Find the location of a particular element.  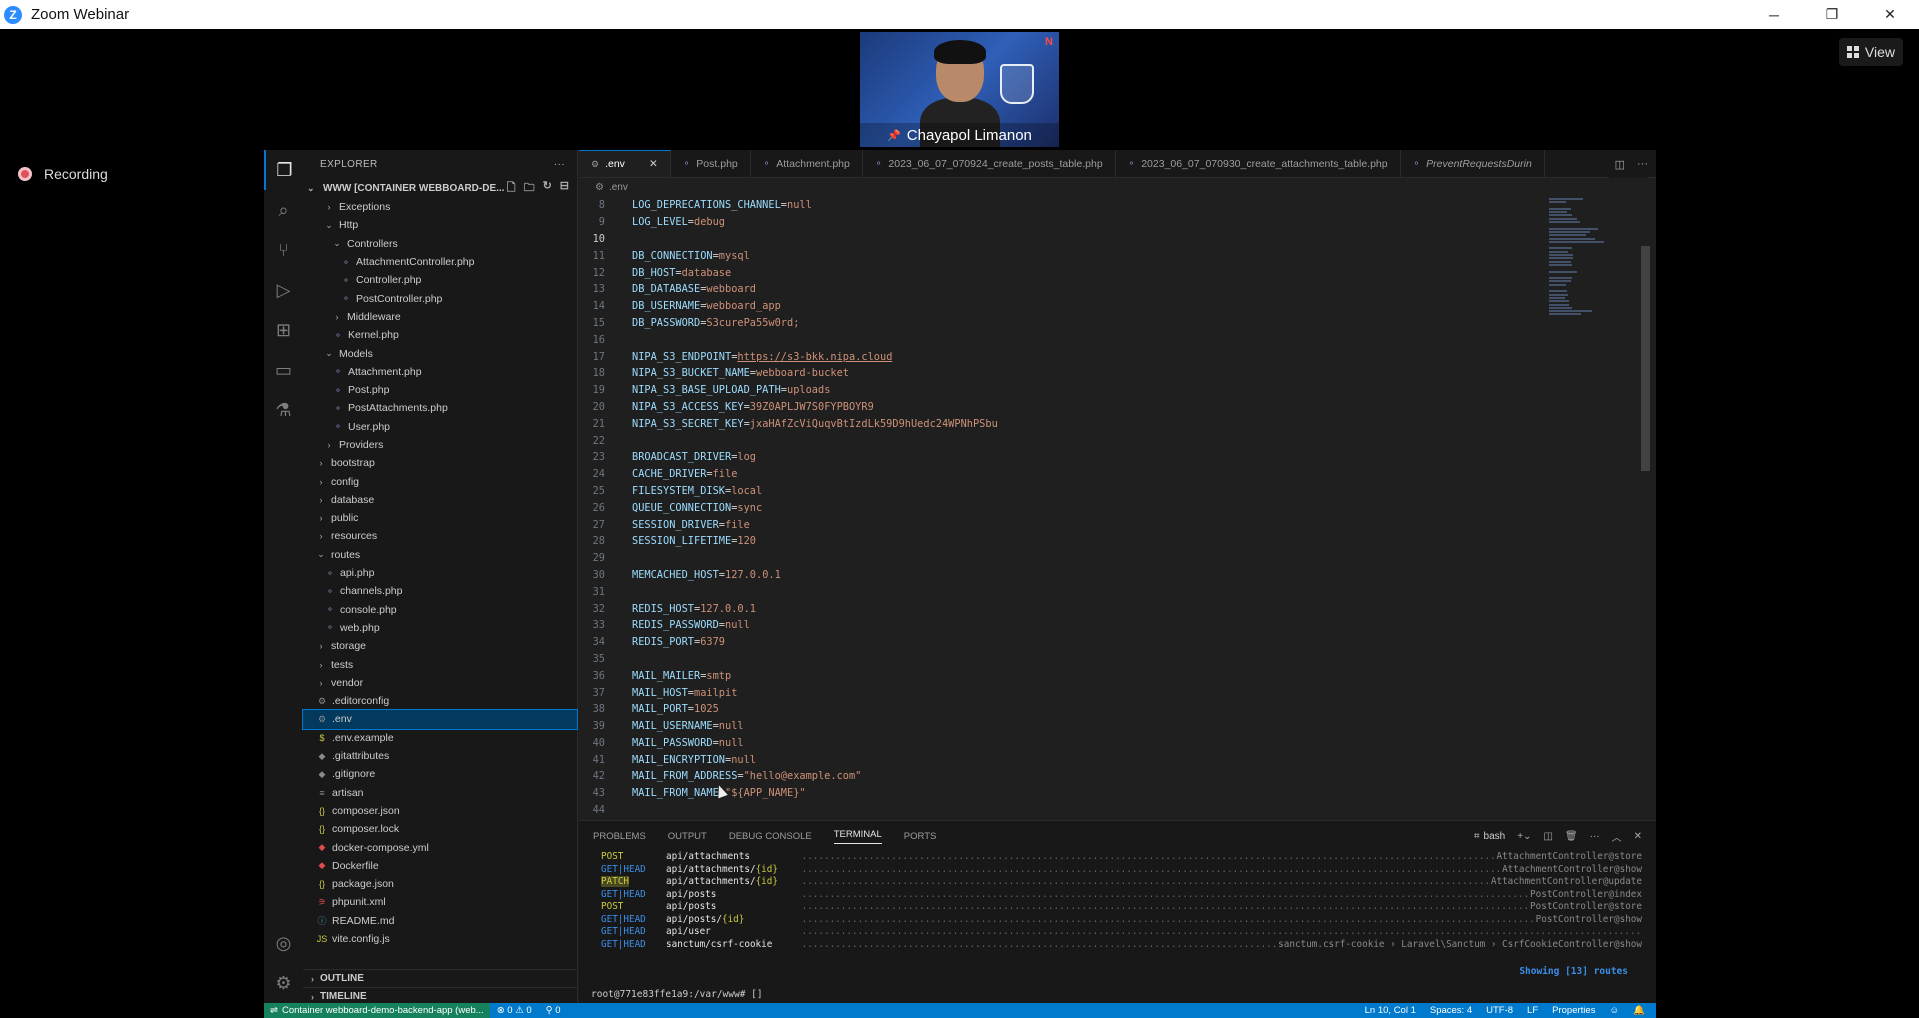

file-item: ◆ Dockerfile is located at coordinates (440, 866).